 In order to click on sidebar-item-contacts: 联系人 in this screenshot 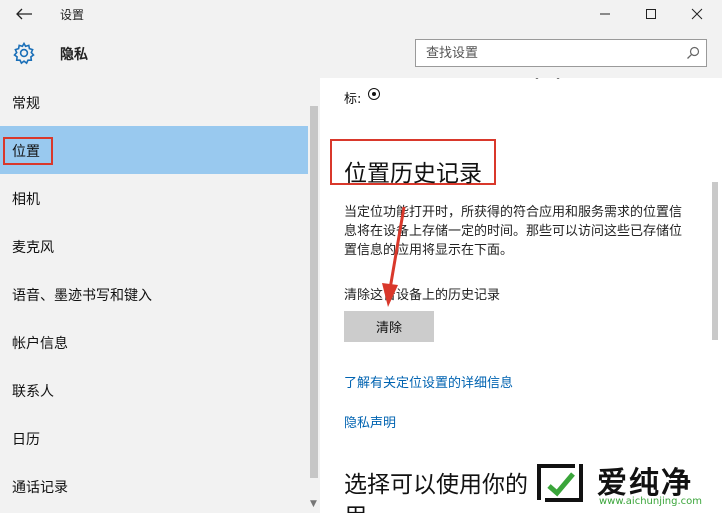, I will do `click(154, 390)`.